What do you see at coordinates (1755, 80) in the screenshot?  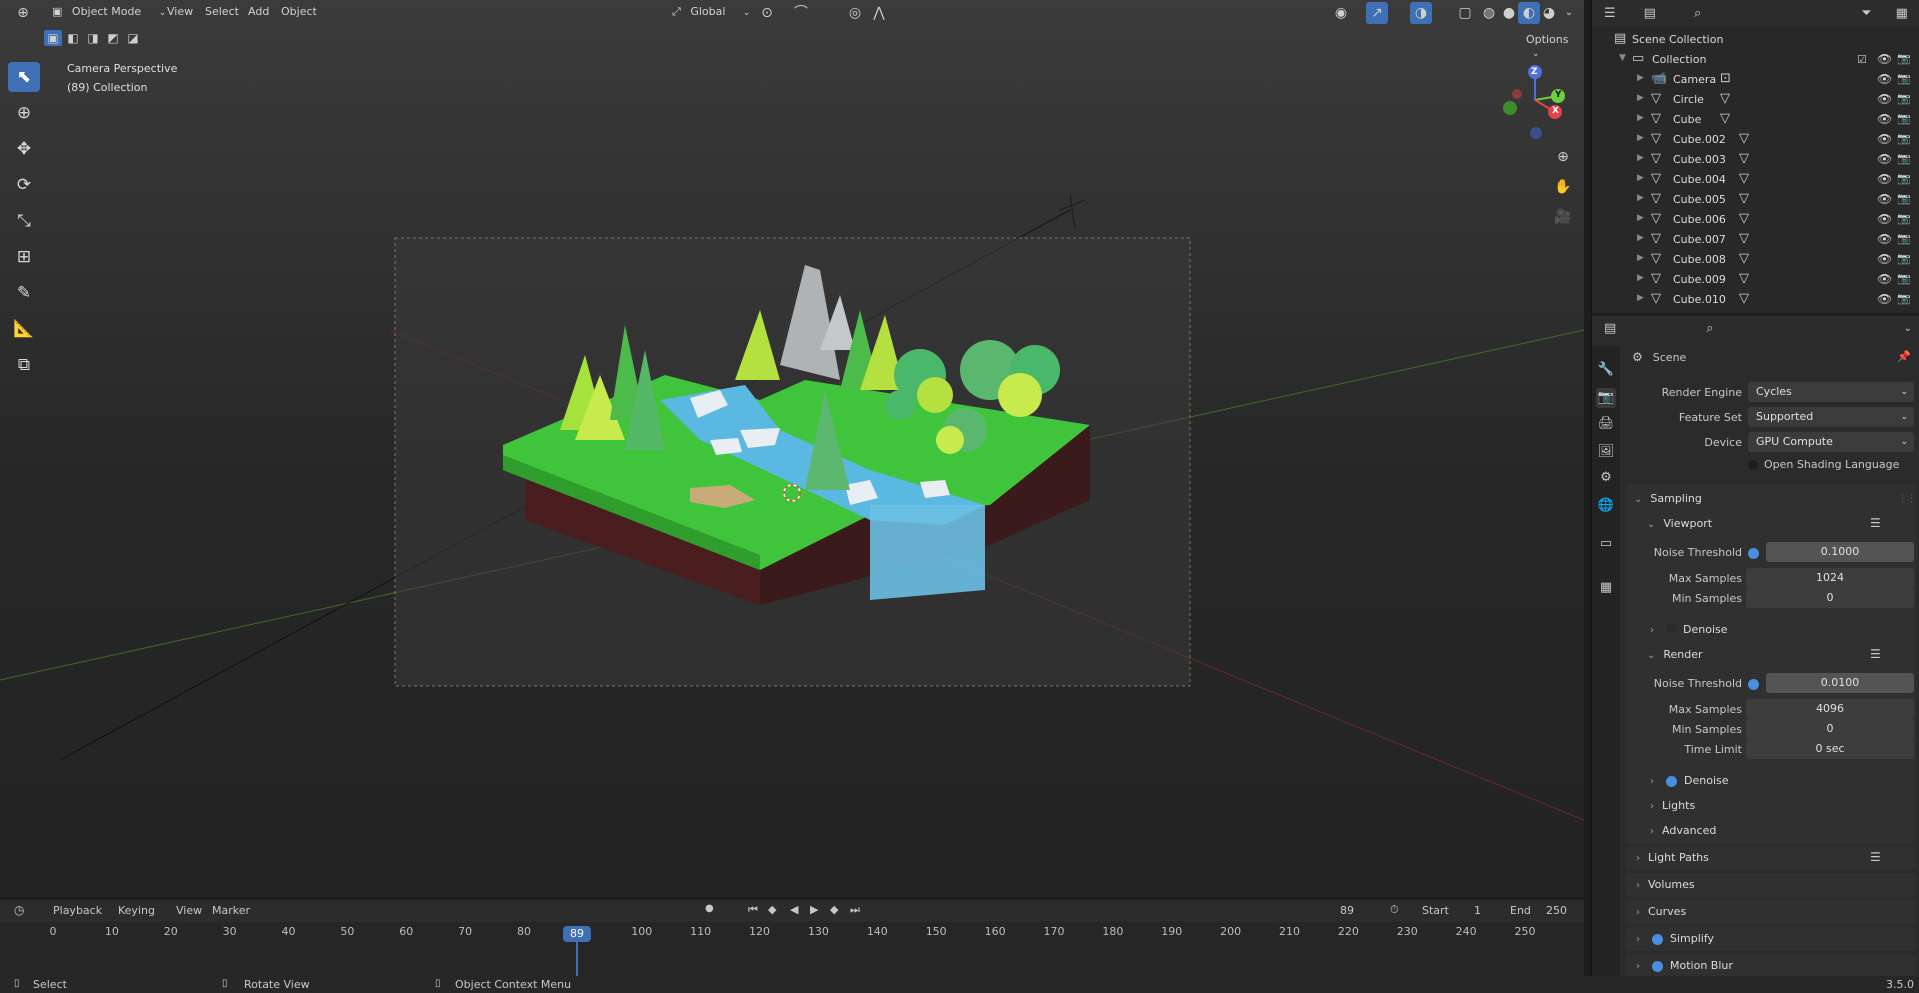 I see `outliner-item: ▶ 📹 Camera ⊡ 👁 📷` at bounding box center [1755, 80].